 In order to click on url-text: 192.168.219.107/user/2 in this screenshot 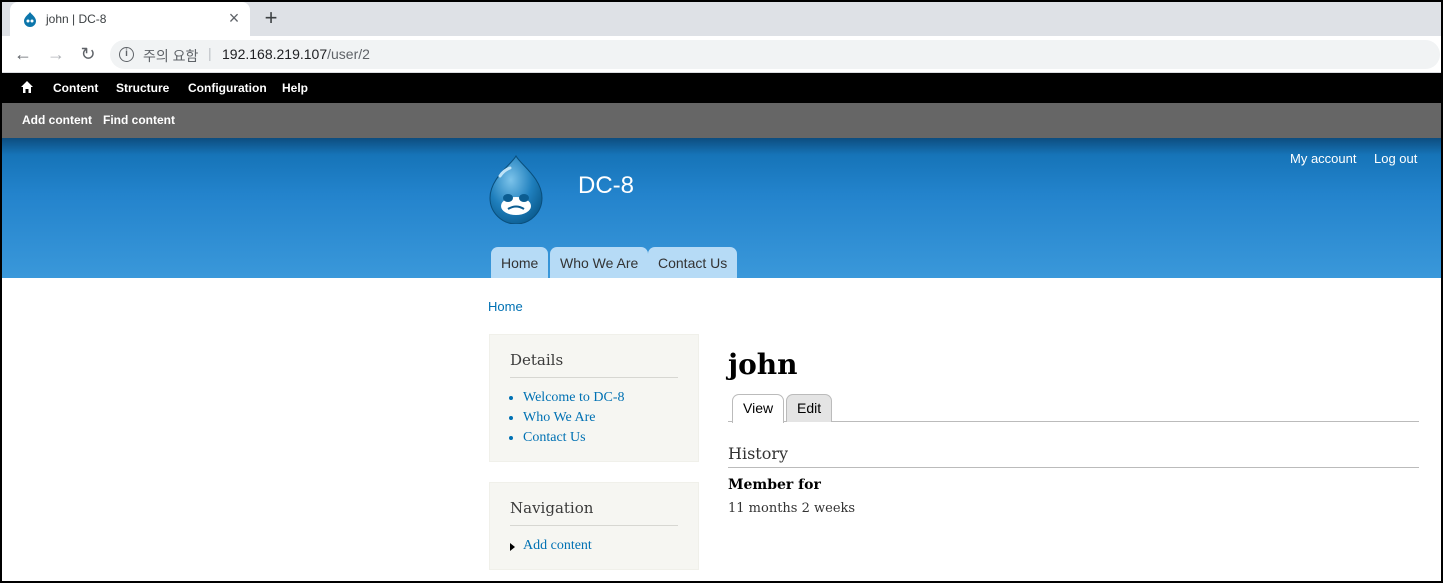, I will do `click(296, 54)`.